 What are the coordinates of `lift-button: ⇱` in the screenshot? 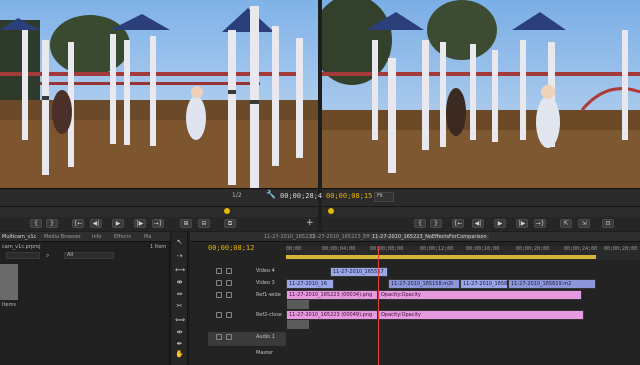 It's located at (566, 223).